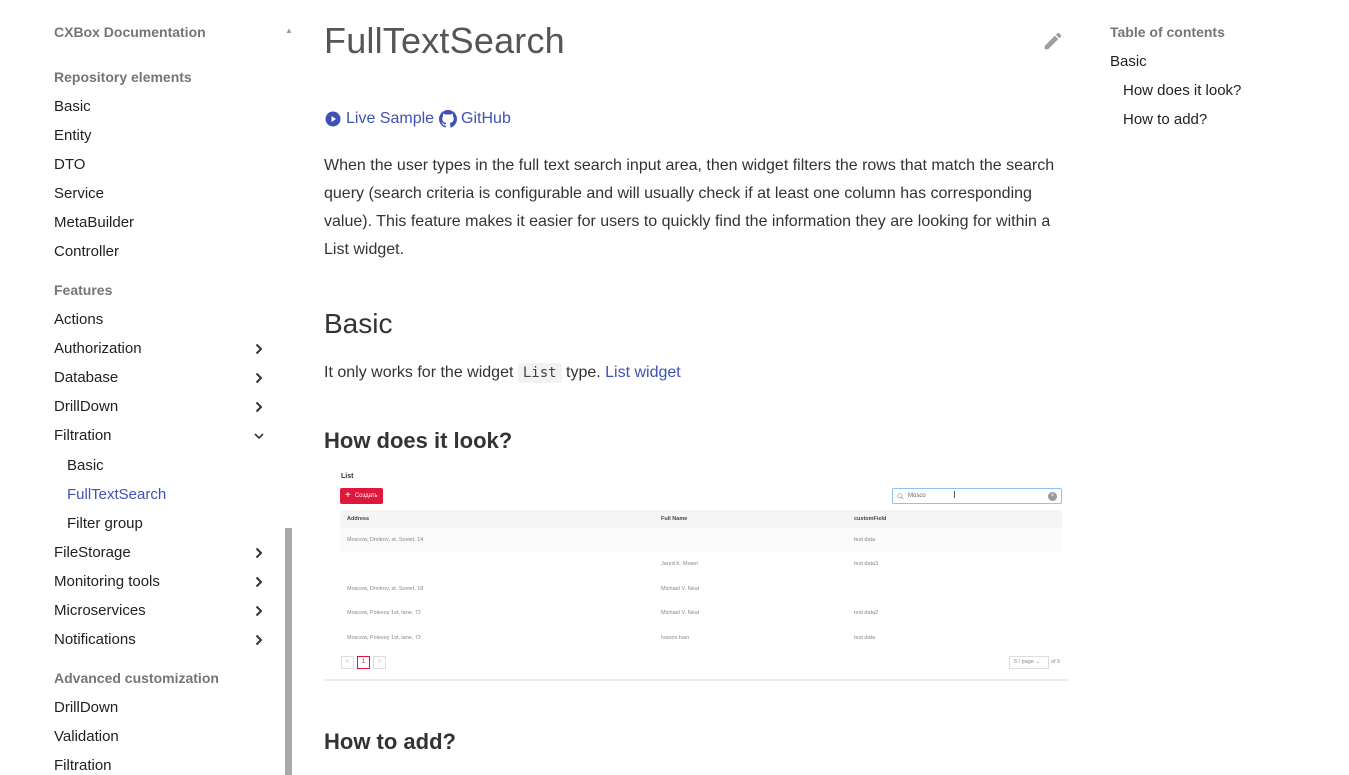 Image resolution: width=1349 pixels, height=775 pixels. I want to click on play-circle-icon, so click(333, 119).